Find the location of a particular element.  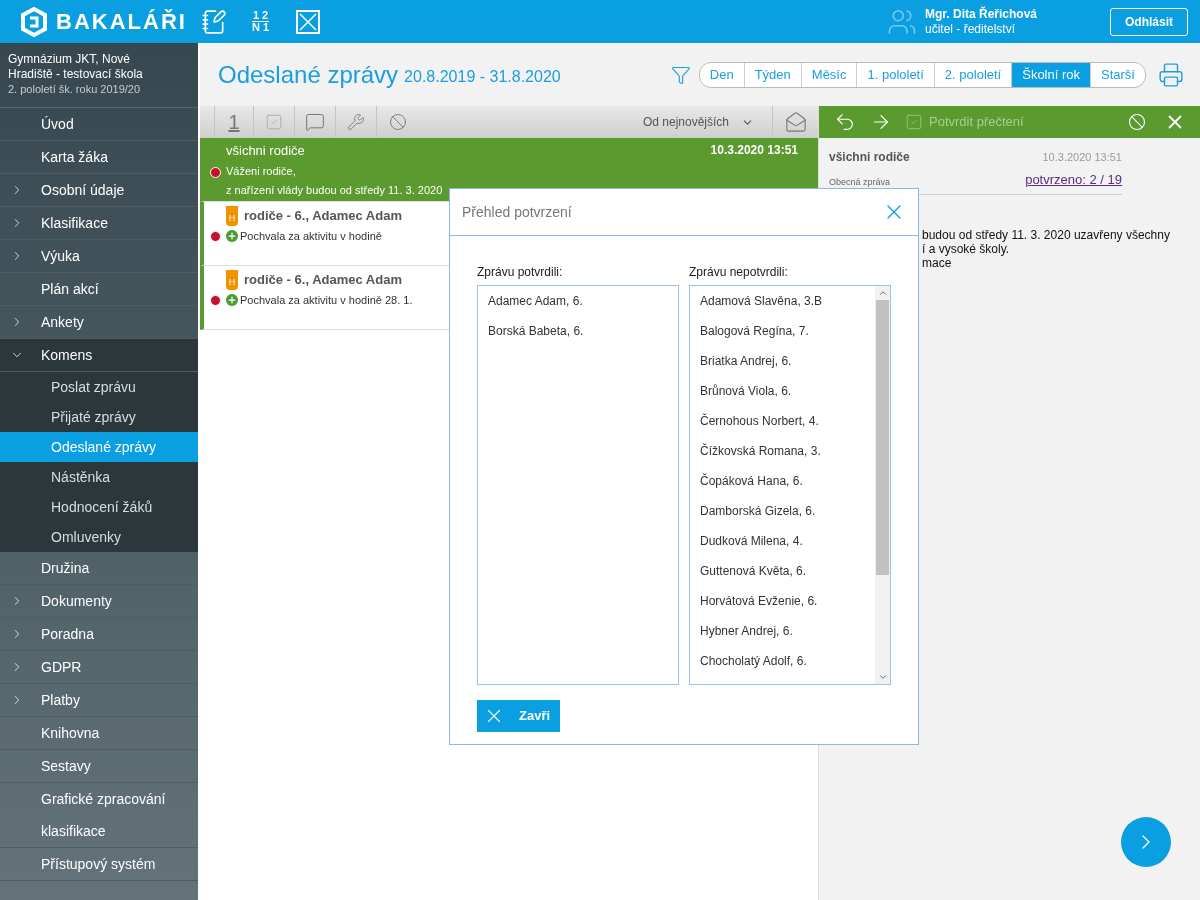

sidebar-item: Komens is located at coordinates (99, 355).